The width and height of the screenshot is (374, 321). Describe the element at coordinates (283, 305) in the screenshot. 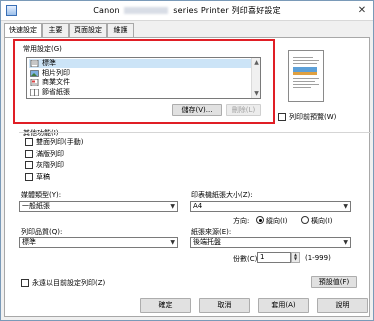

I see `apply-button: 套用(A)` at that location.